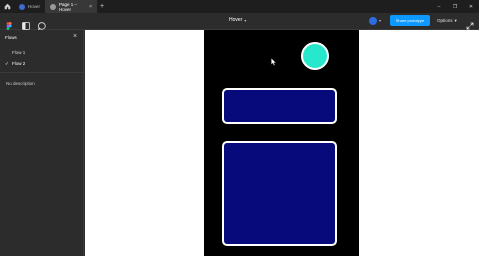  I want to click on comment-icon, so click(41, 24).